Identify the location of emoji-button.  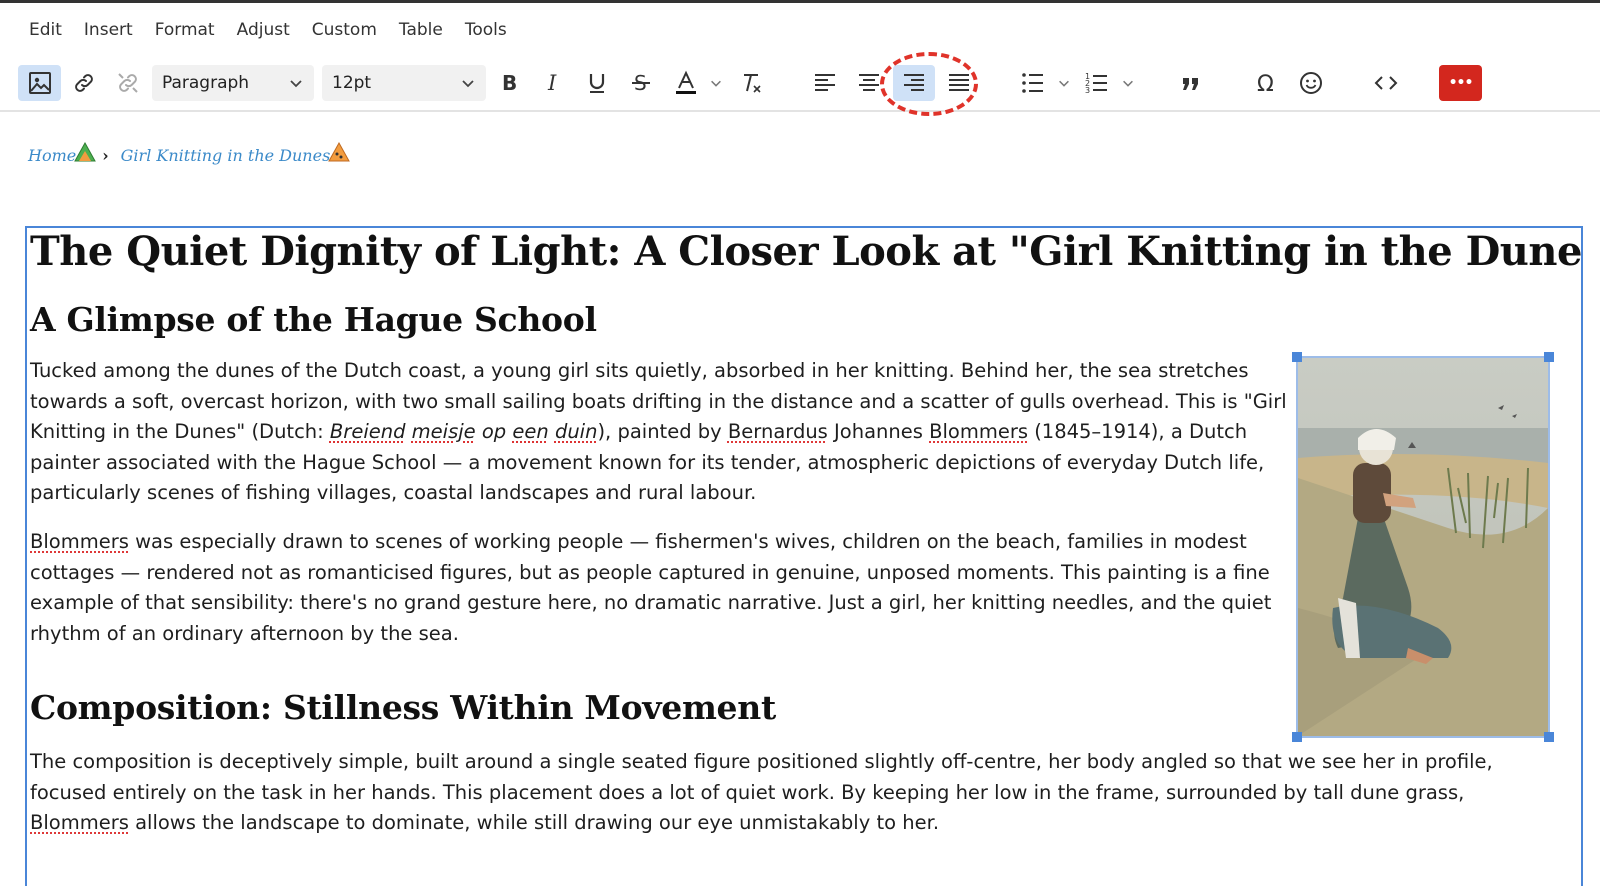
(1311, 83).